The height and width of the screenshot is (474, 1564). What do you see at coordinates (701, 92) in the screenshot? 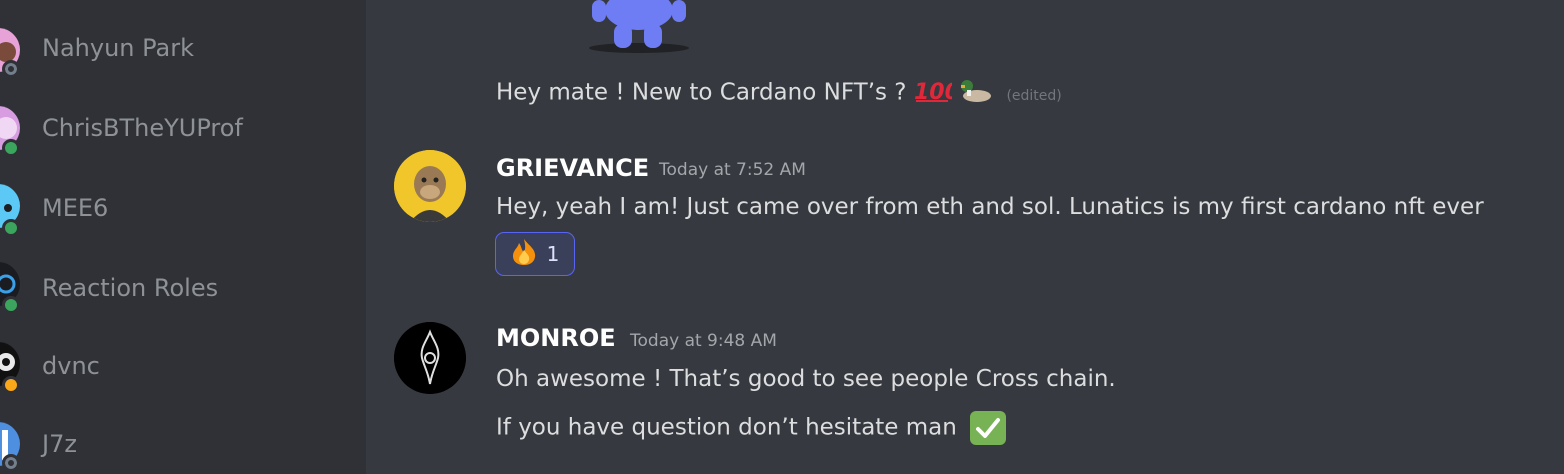
I see `message-content: Hey mate ! New to Cardano NFT’s ?` at bounding box center [701, 92].